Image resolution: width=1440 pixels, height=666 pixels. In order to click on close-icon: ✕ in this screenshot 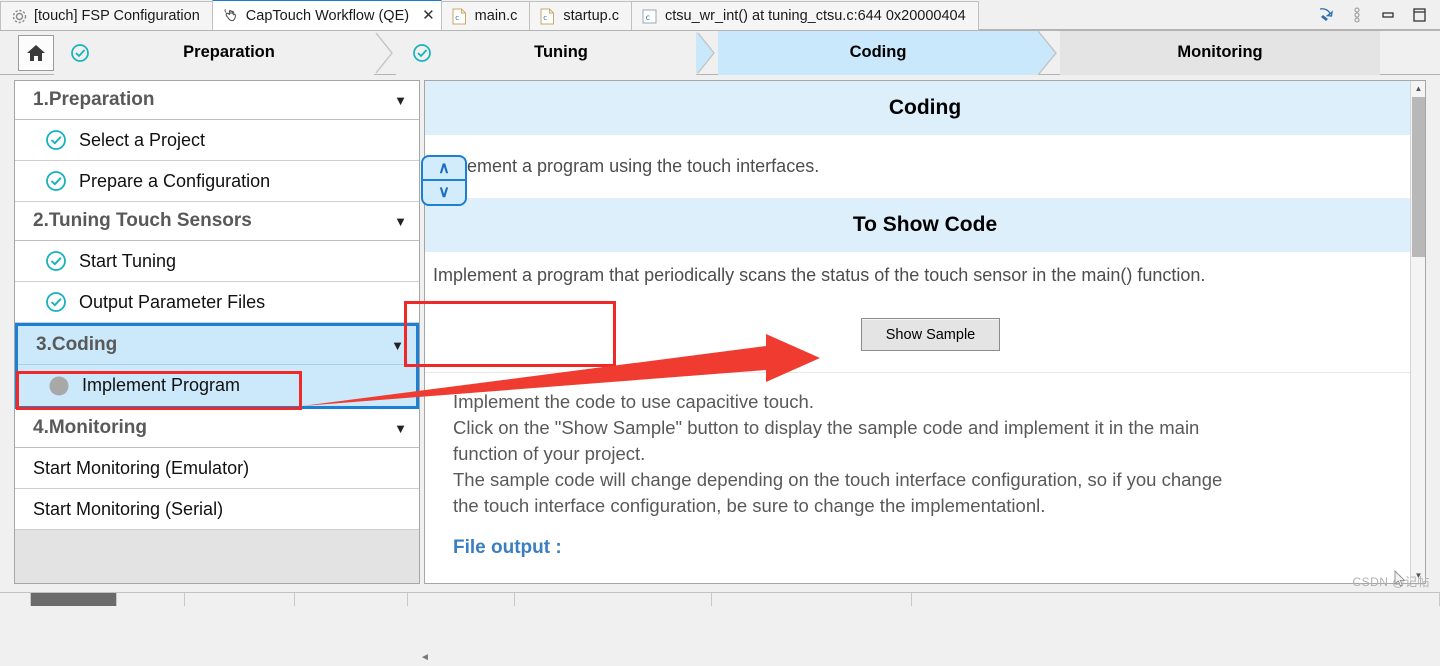, I will do `click(428, 15)`.